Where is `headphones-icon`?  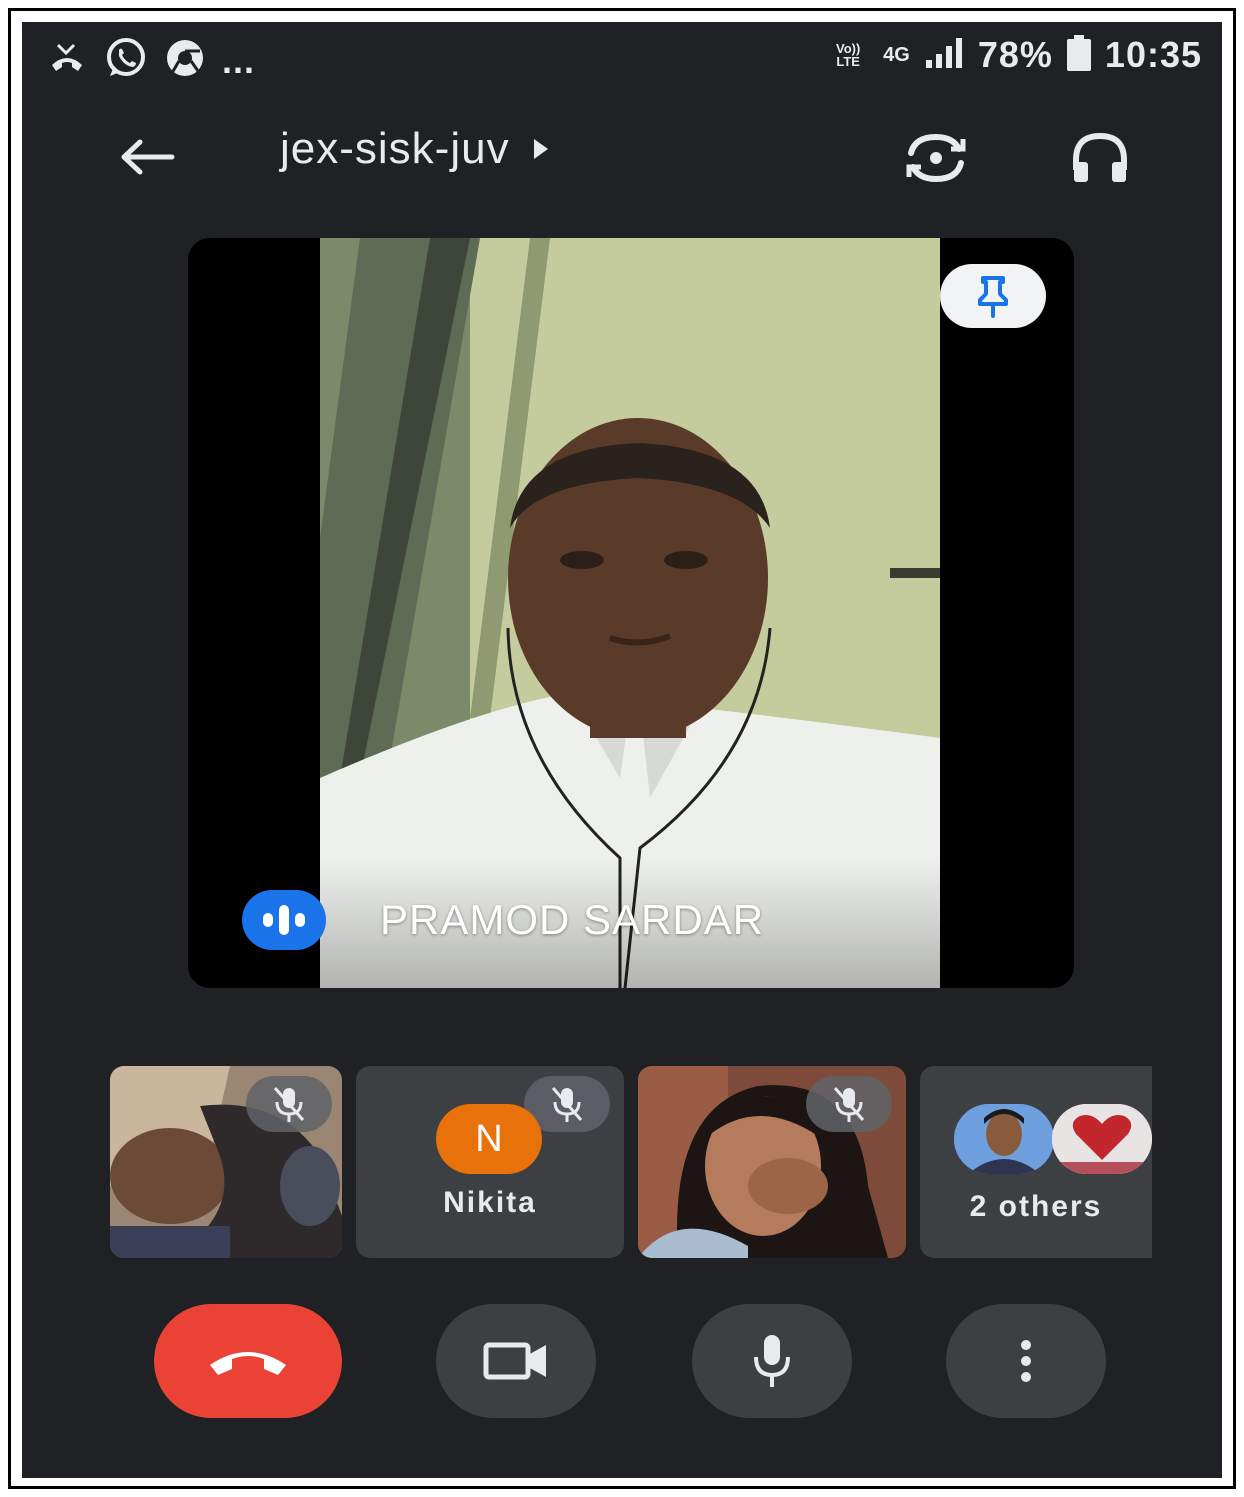 headphones-icon is located at coordinates (1100, 157).